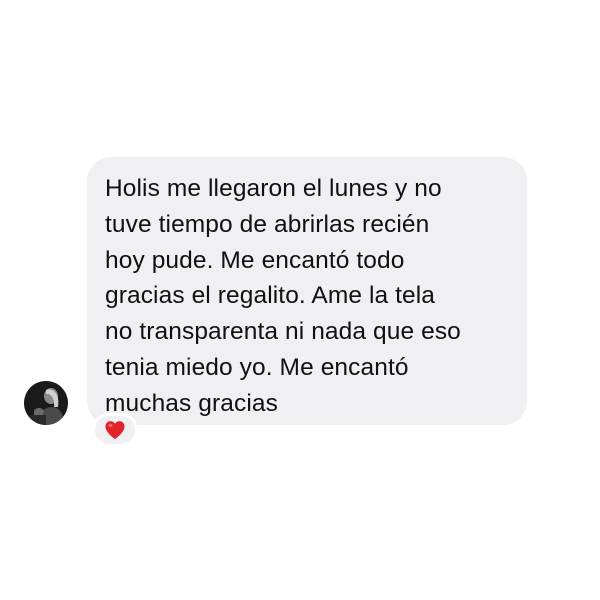 The image size is (600, 600). I want to click on red-heart-icon, so click(115, 430).